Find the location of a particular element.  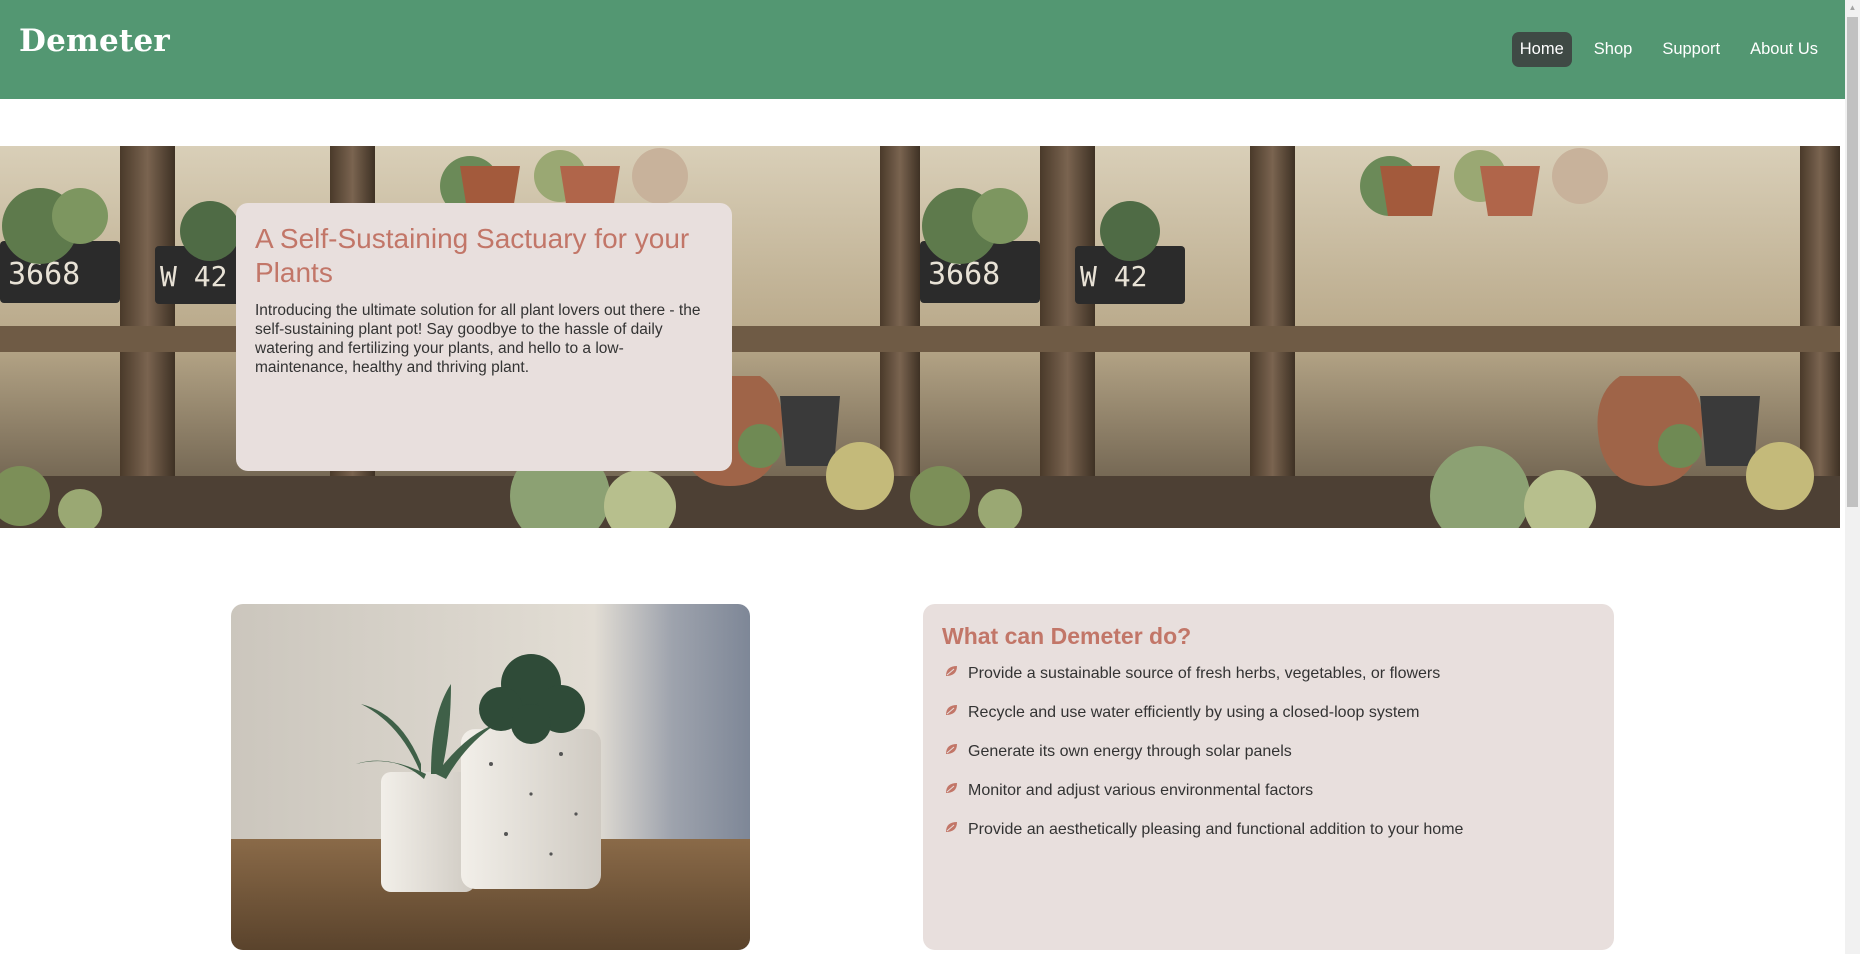

main-nav: Home Shop Support About Us is located at coordinates (1668, 49).